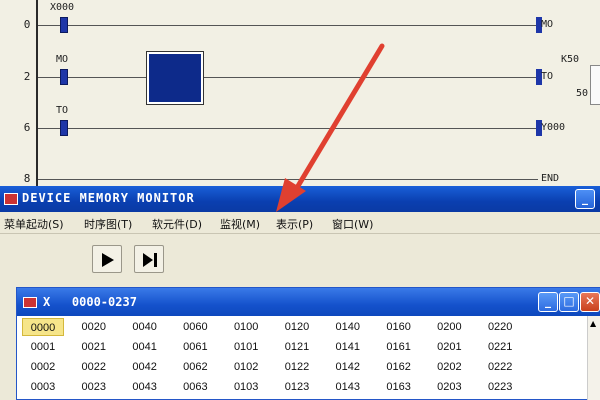  What do you see at coordinates (195, 387) in the screenshot?
I see `address-cell: 0063` at bounding box center [195, 387].